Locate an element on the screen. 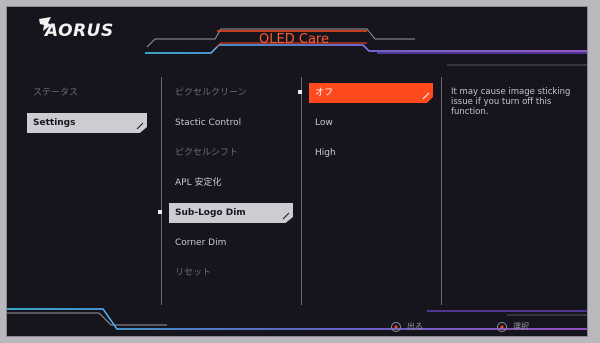 The image size is (600, 343). exit-hint: 出る is located at coordinates (407, 326).